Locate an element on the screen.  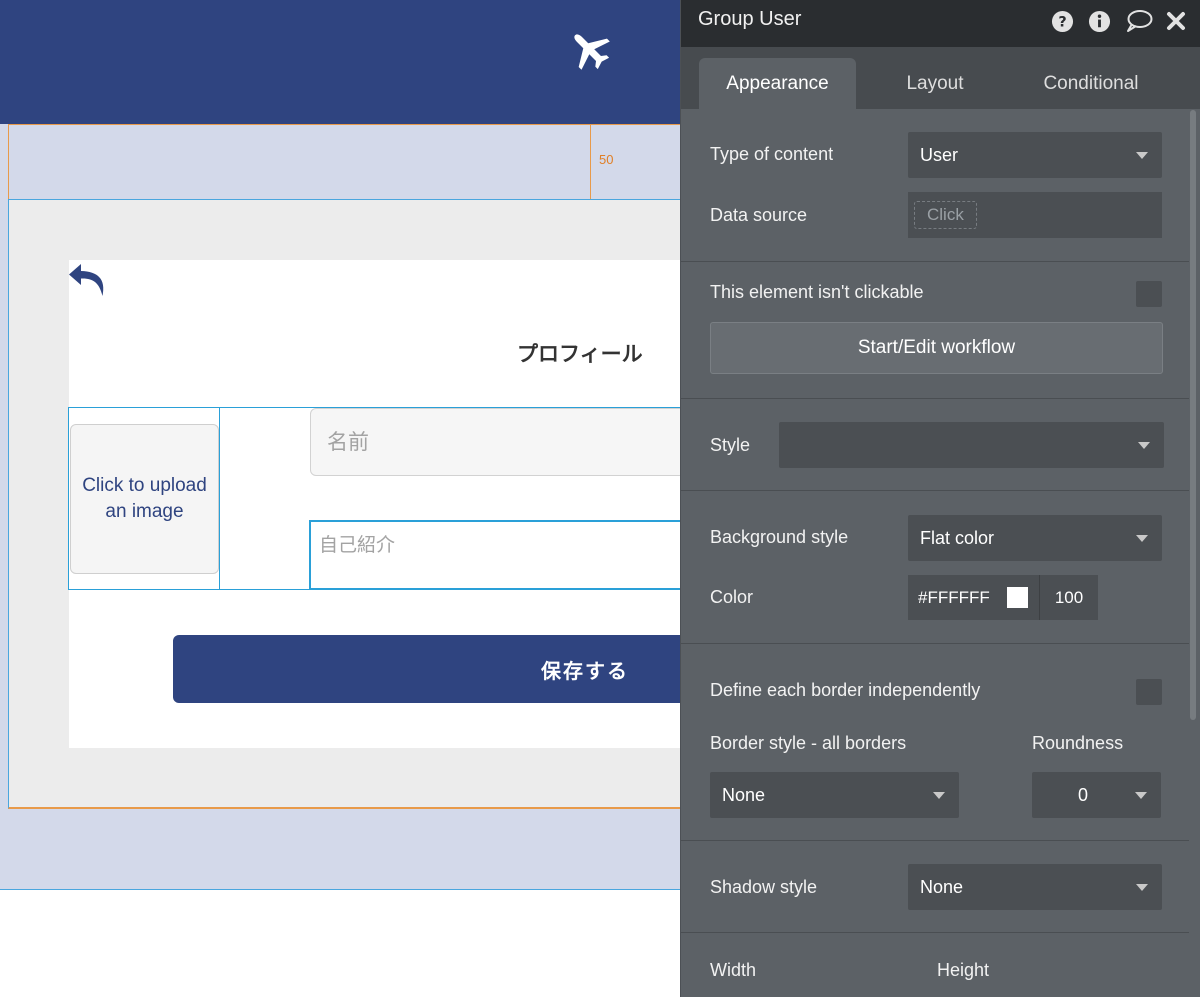
not-clickable-label: This element isn't clickable is located at coordinates (817, 292).